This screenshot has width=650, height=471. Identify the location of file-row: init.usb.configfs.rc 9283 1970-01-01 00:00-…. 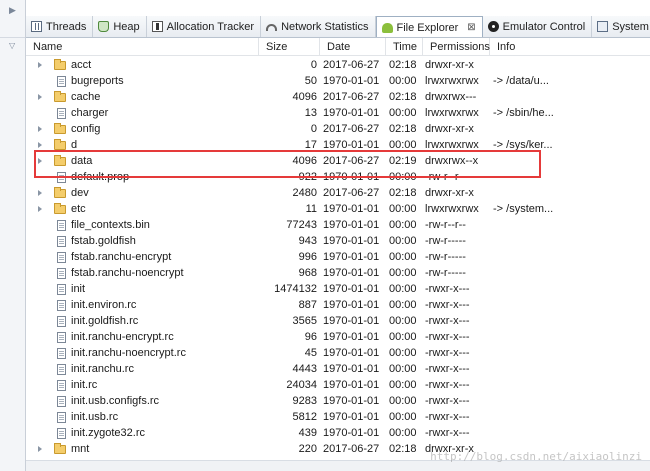
(338, 401).